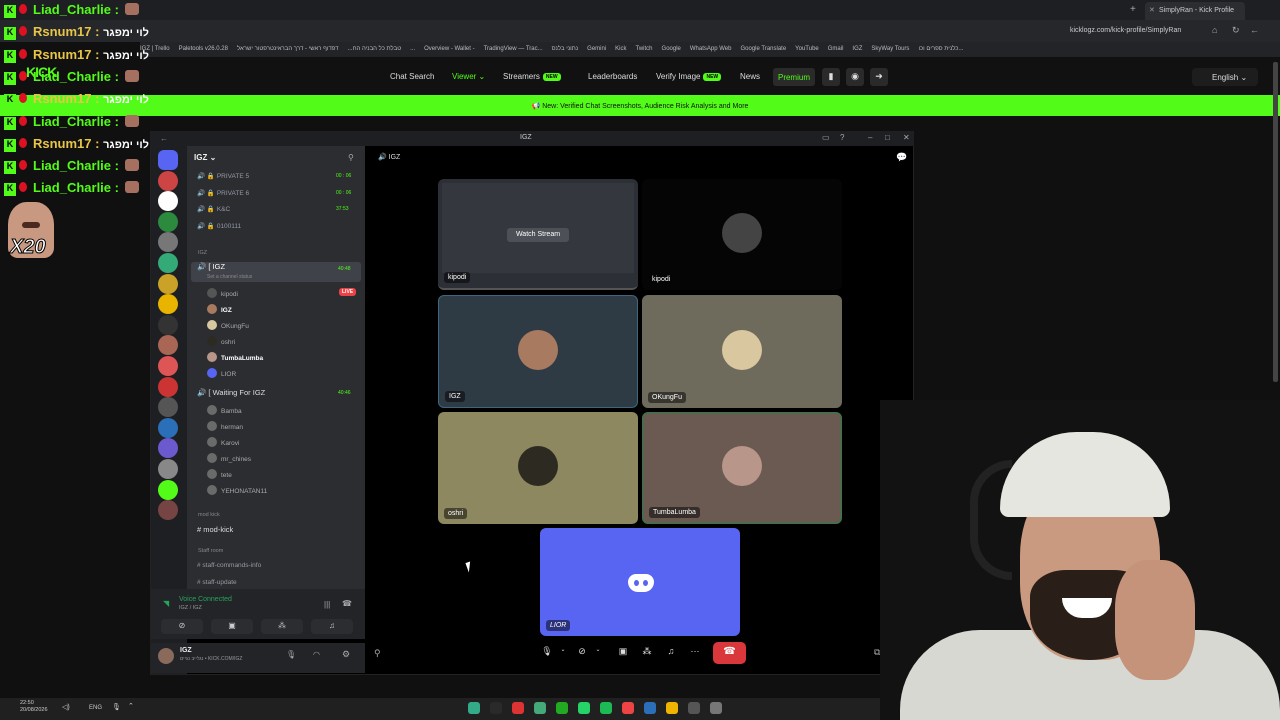 The image size is (1280, 720). I want to click on reload-icon: ↻, so click(1236, 30).